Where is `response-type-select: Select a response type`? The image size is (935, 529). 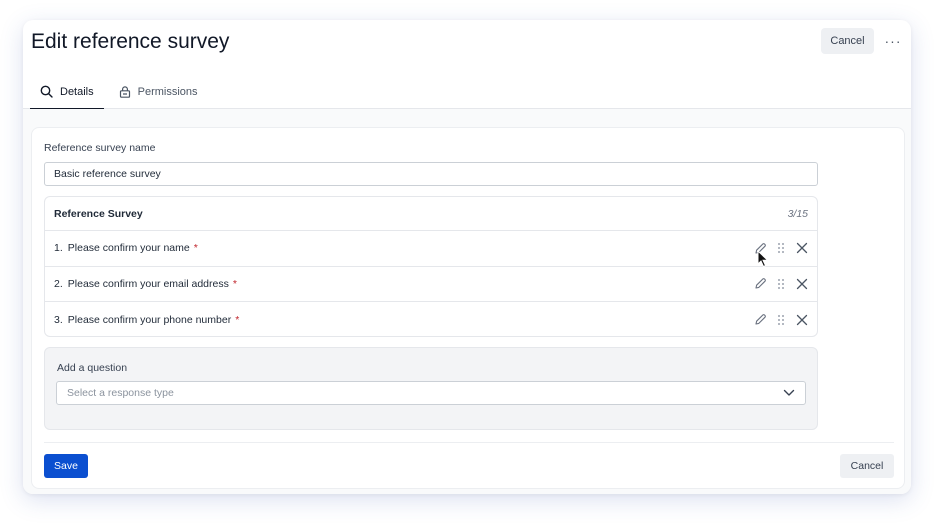
response-type-select: Select a response type is located at coordinates (431, 393).